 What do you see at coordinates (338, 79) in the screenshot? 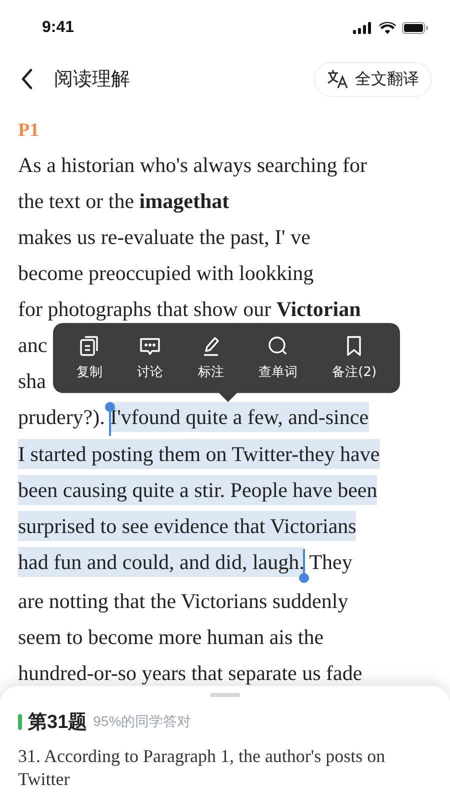
I see `translate-icon` at bounding box center [338, 79].